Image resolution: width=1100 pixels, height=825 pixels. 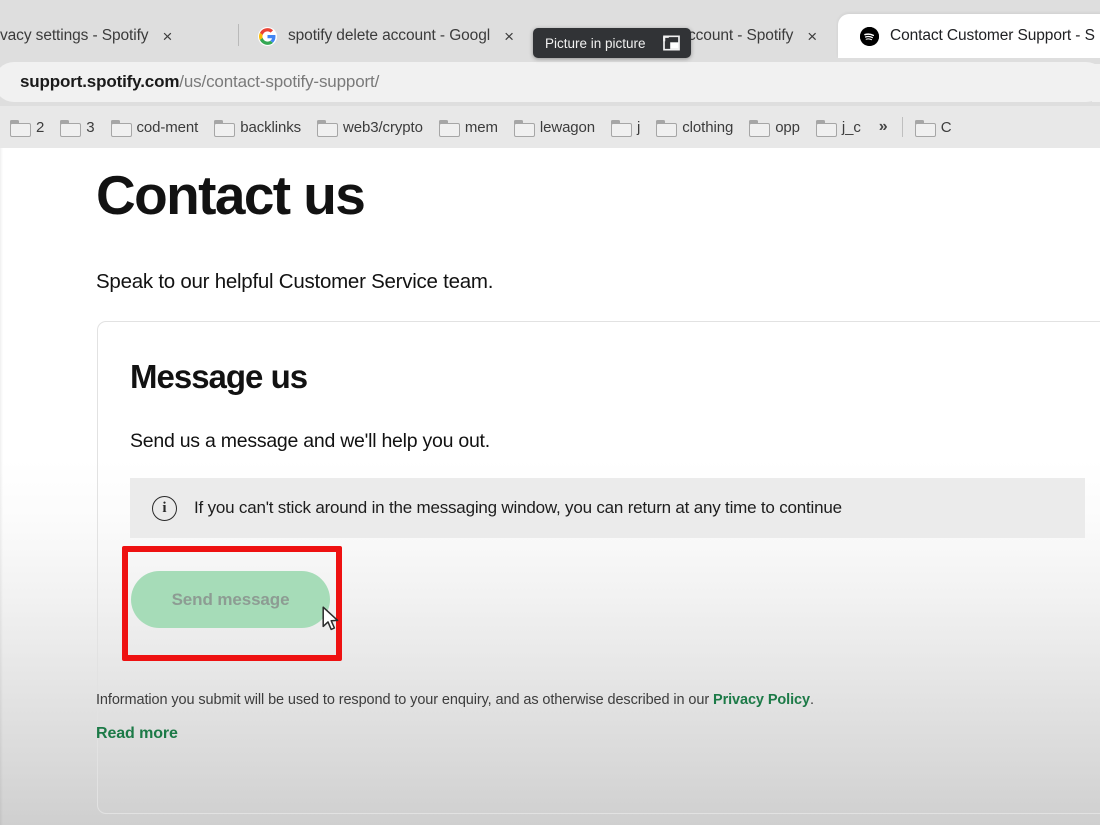 I want to click on bookmark-item: web3/crypto, so click(x=372, y=127).